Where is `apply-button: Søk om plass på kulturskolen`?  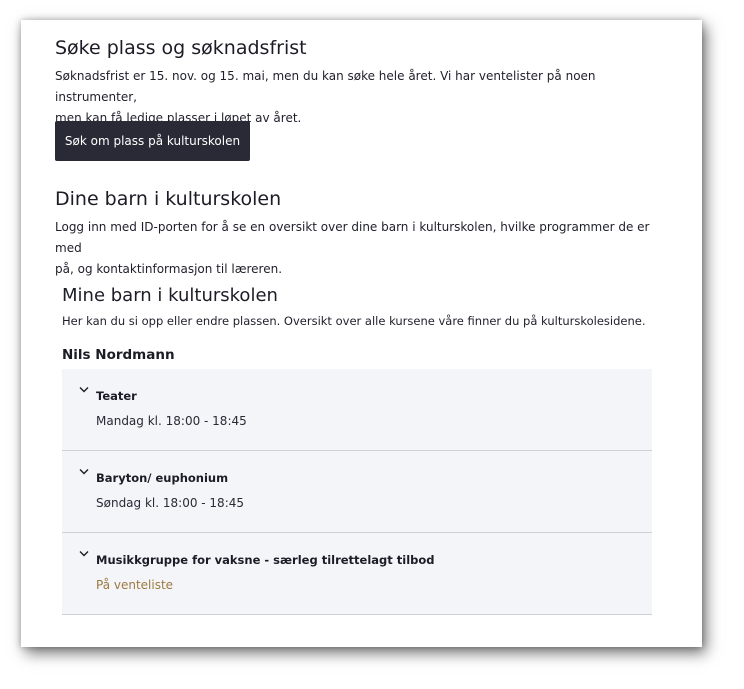
apply-button: Søk om plass på kulturskolen is located at coordinates (152, 141).